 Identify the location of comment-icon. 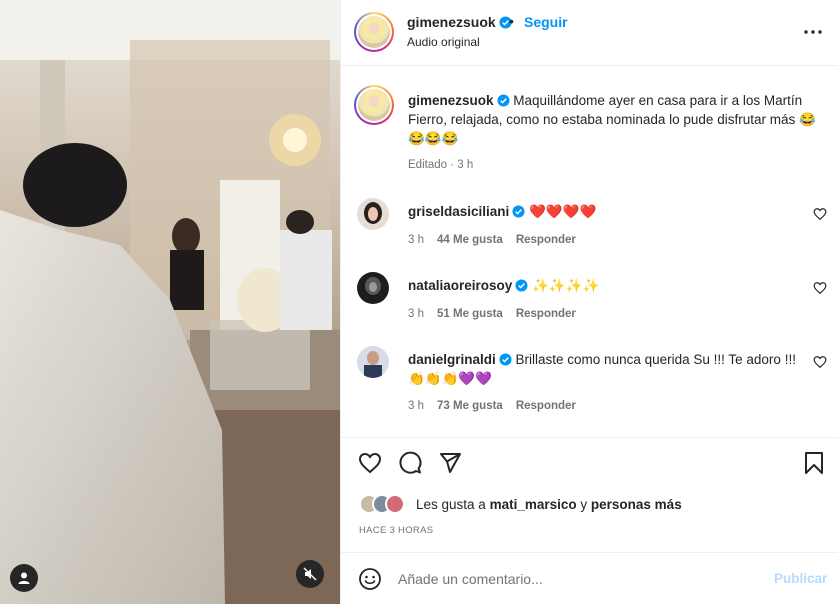
(410, 462).